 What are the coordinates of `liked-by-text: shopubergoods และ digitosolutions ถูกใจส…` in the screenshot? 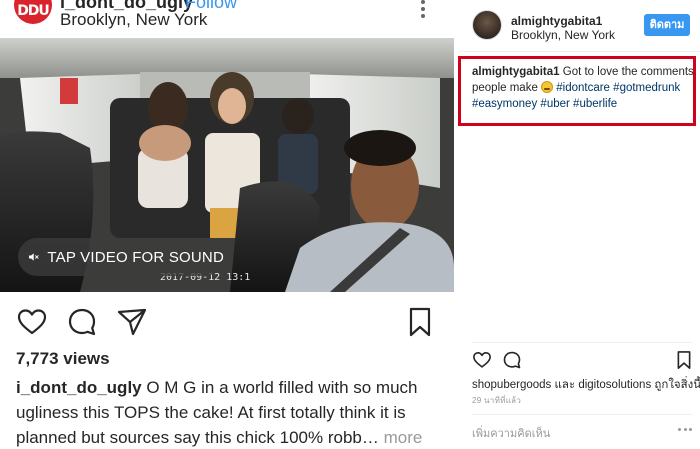 It's located at (586, 385).